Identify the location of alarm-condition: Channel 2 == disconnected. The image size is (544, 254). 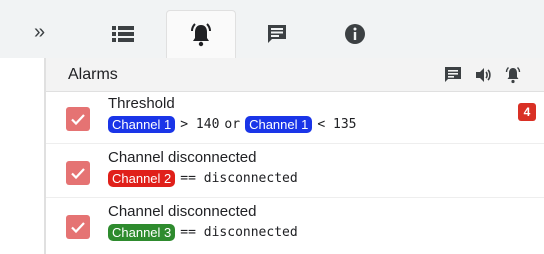
(203, 178).